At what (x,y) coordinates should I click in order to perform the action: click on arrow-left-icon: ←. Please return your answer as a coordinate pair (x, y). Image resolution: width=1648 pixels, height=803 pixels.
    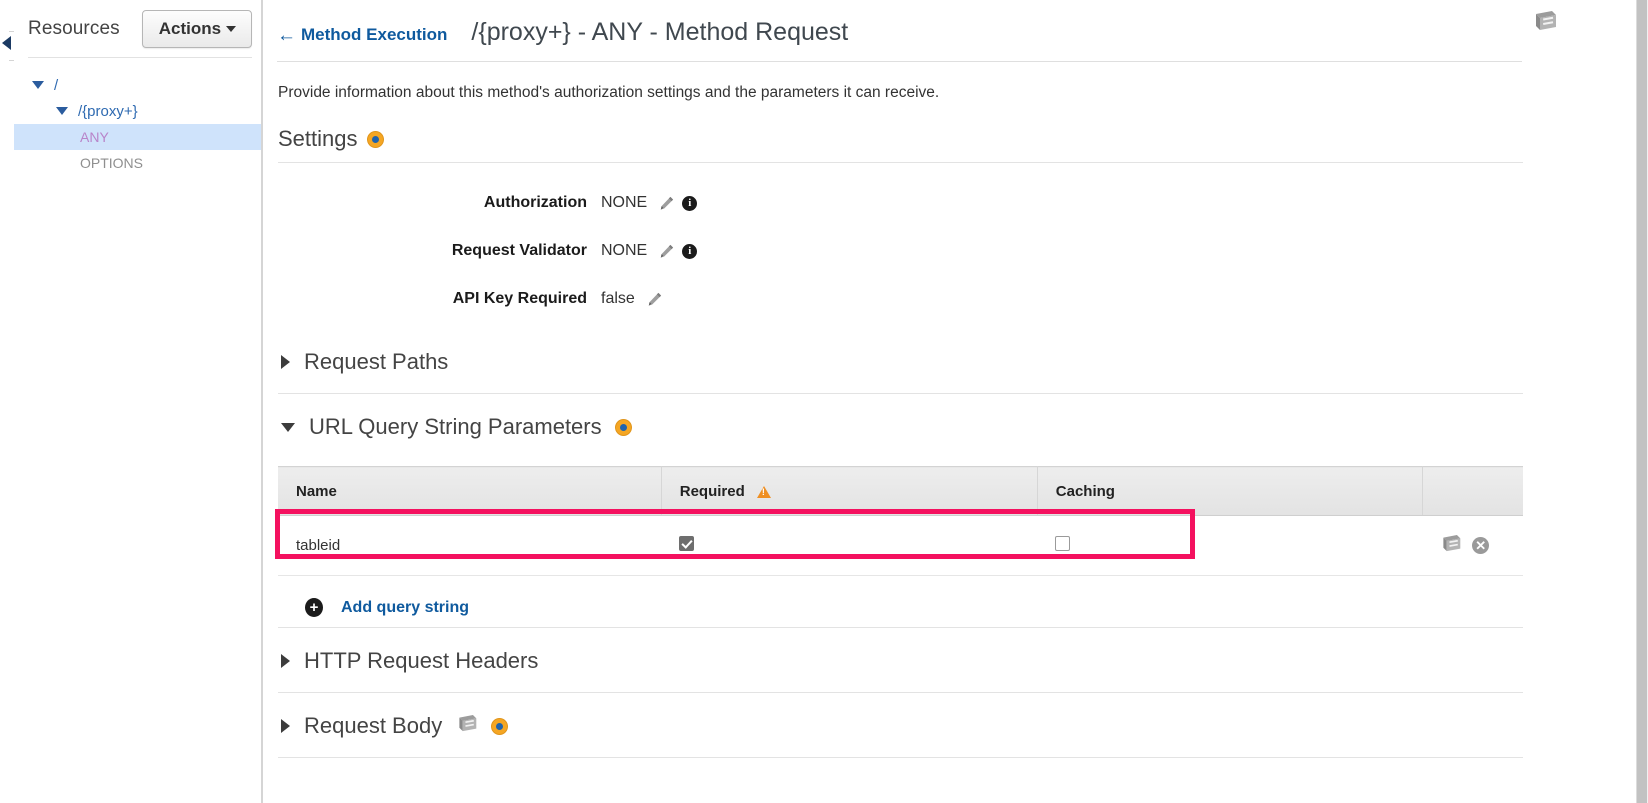
    Looking at the image, I should click on (286, 35).